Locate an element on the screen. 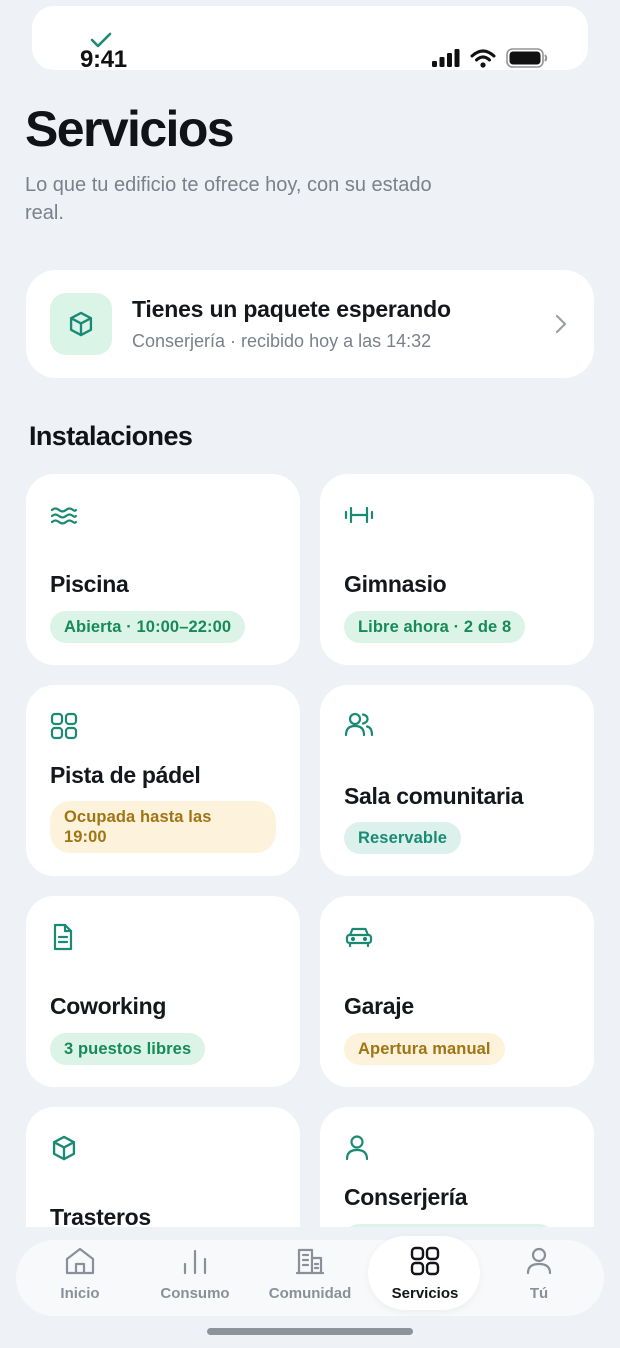 The height and width of the screenshot is (1348, 620). package-icon-box is located at coordinates (81, 324).